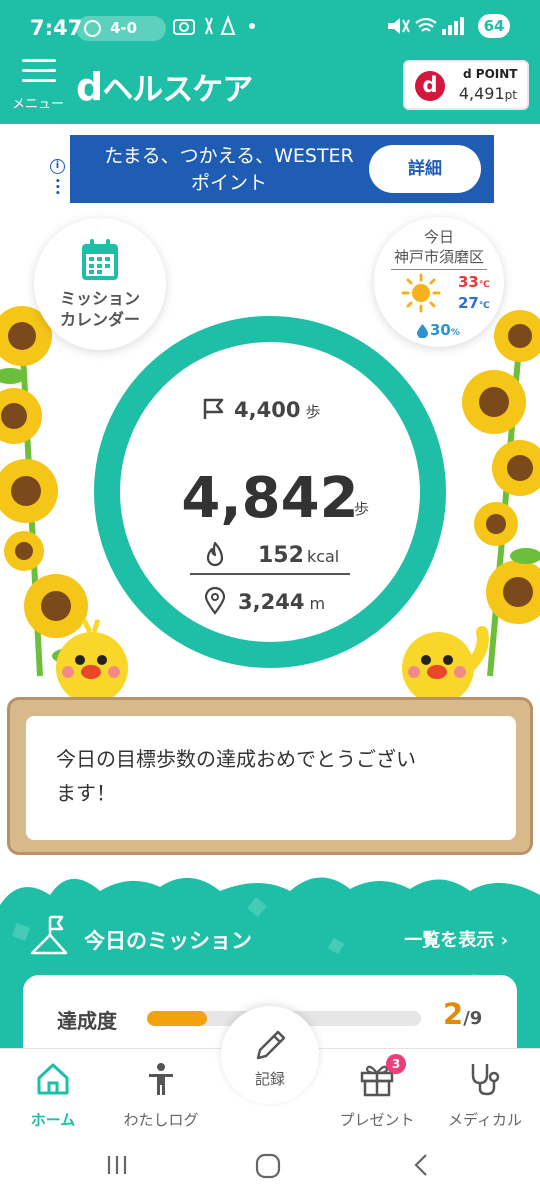 The image size is (540, 1200). Describe the element at coordinates (281, 555) in the screenshot. I see `calories-value: 152` at that location.